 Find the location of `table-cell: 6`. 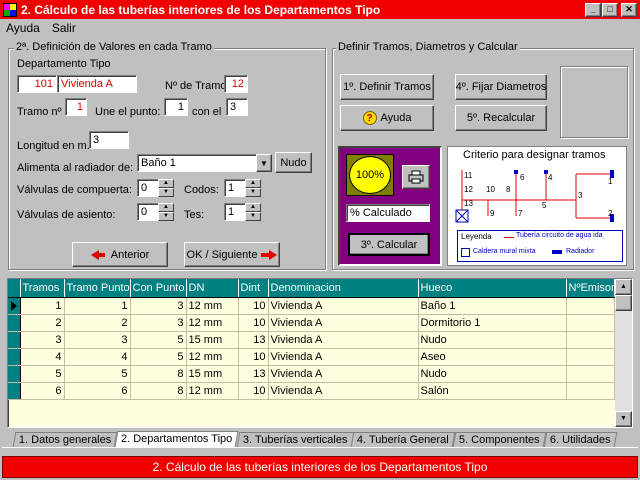

table-cell: 6 is located at coordinates (97, 391).